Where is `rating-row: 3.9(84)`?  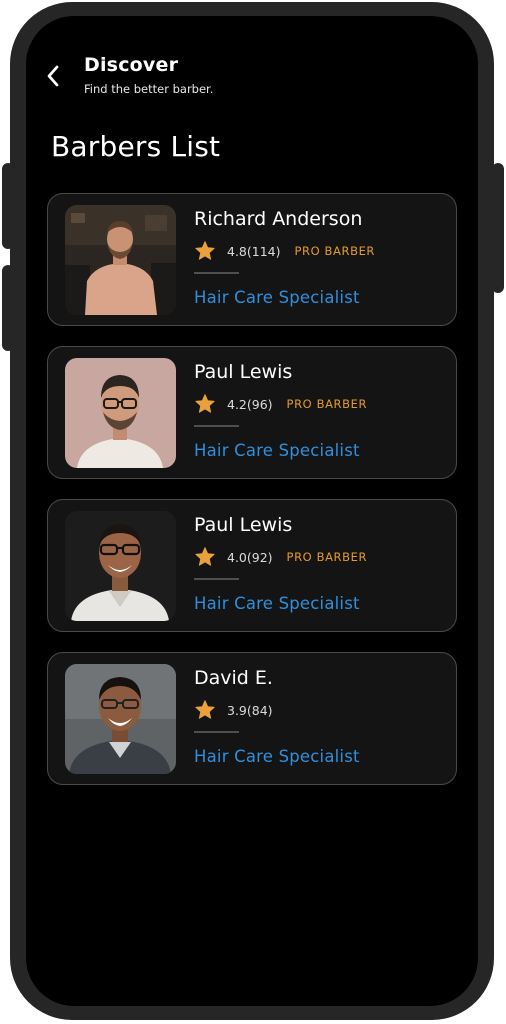
rating-row: 3.9(84) is located at coordinates (240, 710).